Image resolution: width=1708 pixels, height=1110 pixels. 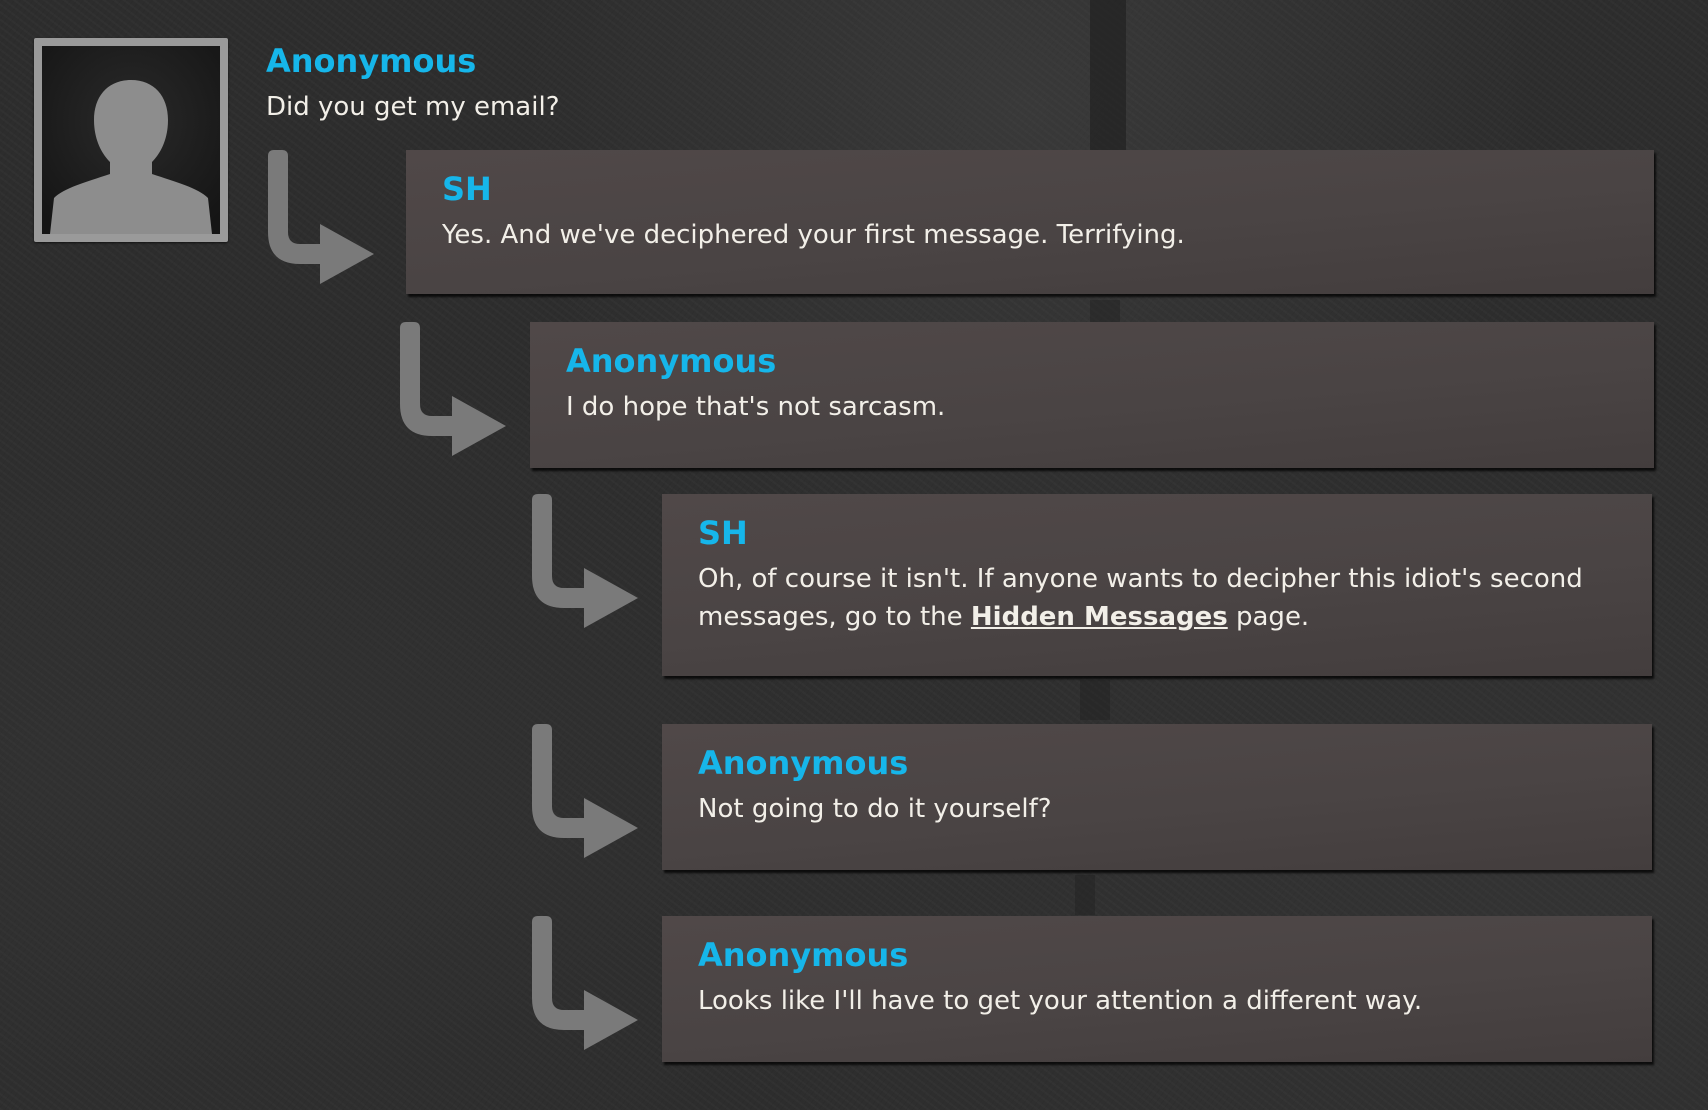 I want to click on user-silhouette-icon, so click(x=131, y=140).